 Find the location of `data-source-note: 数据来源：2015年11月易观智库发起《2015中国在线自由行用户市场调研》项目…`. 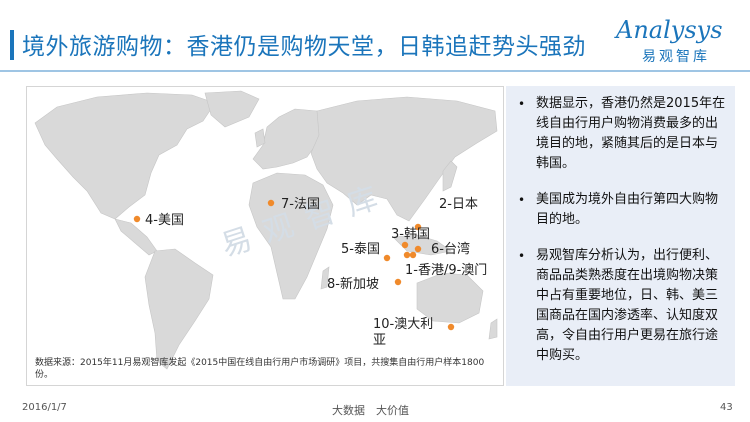

data-source-note: 数据来源：2015年11月易观智库发起《2015中国在线自由行用户市场调研》项目… is located at coordinates (260, 369).